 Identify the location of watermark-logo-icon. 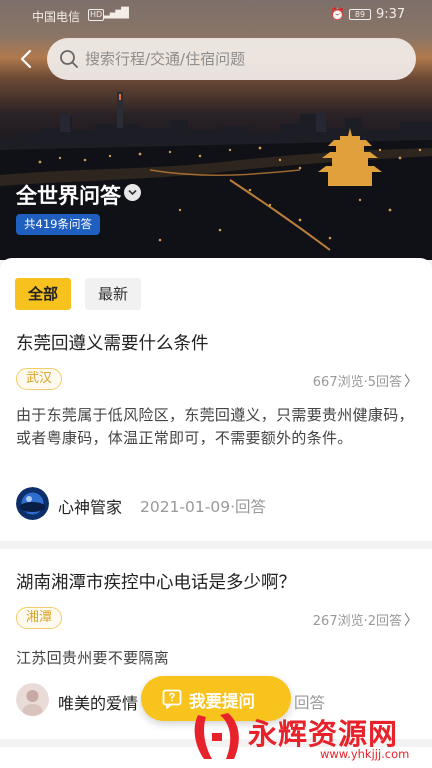
(216, 736).